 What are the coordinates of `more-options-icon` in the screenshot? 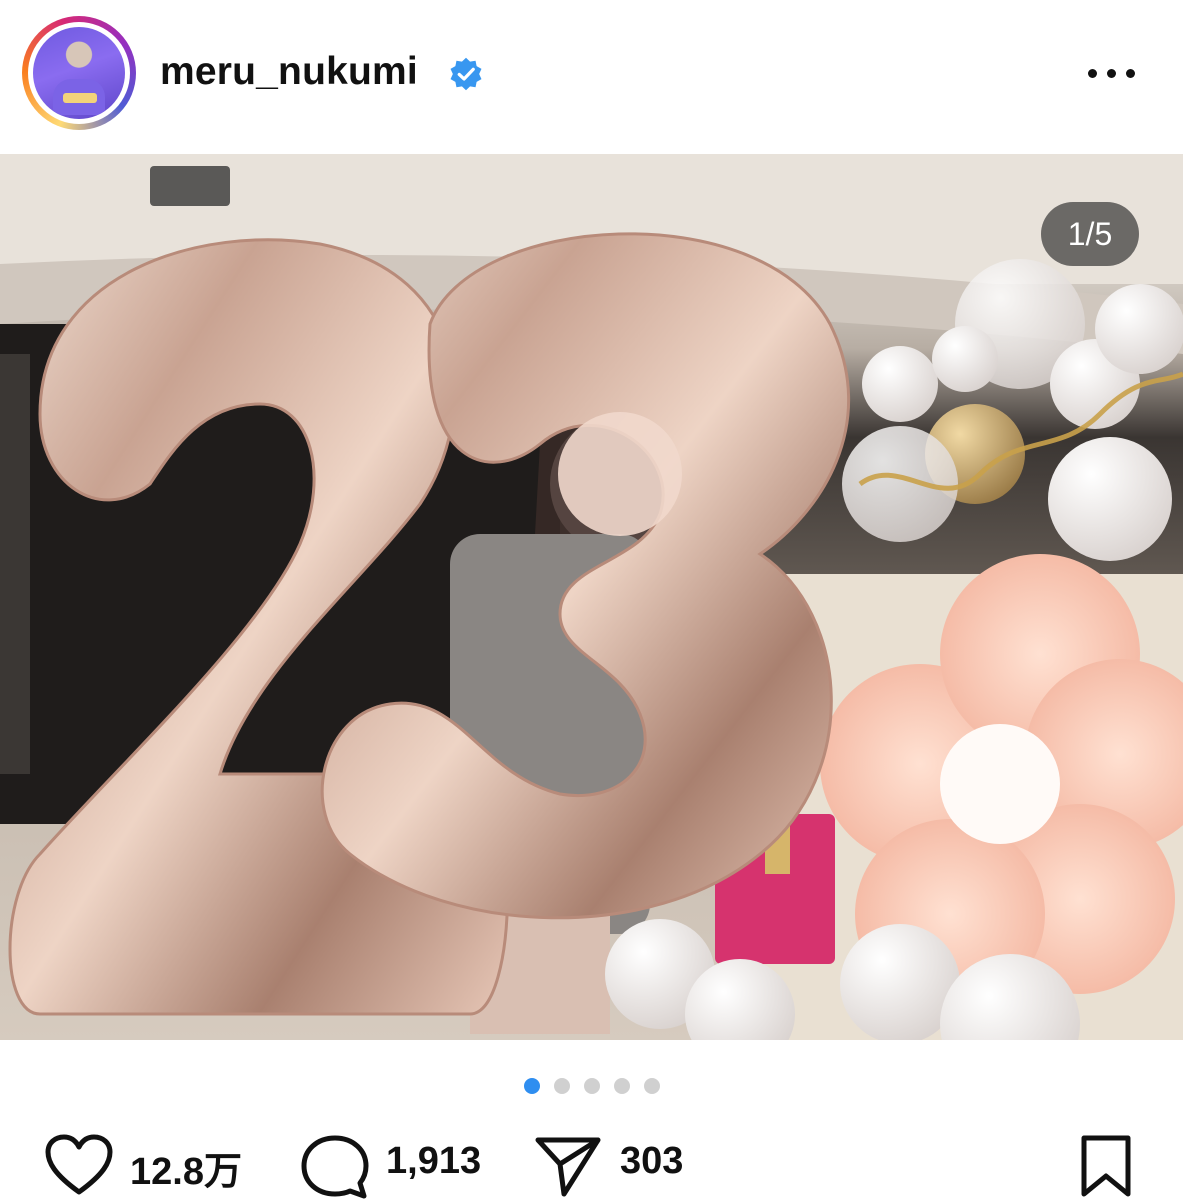 It's located at (1116, 73).